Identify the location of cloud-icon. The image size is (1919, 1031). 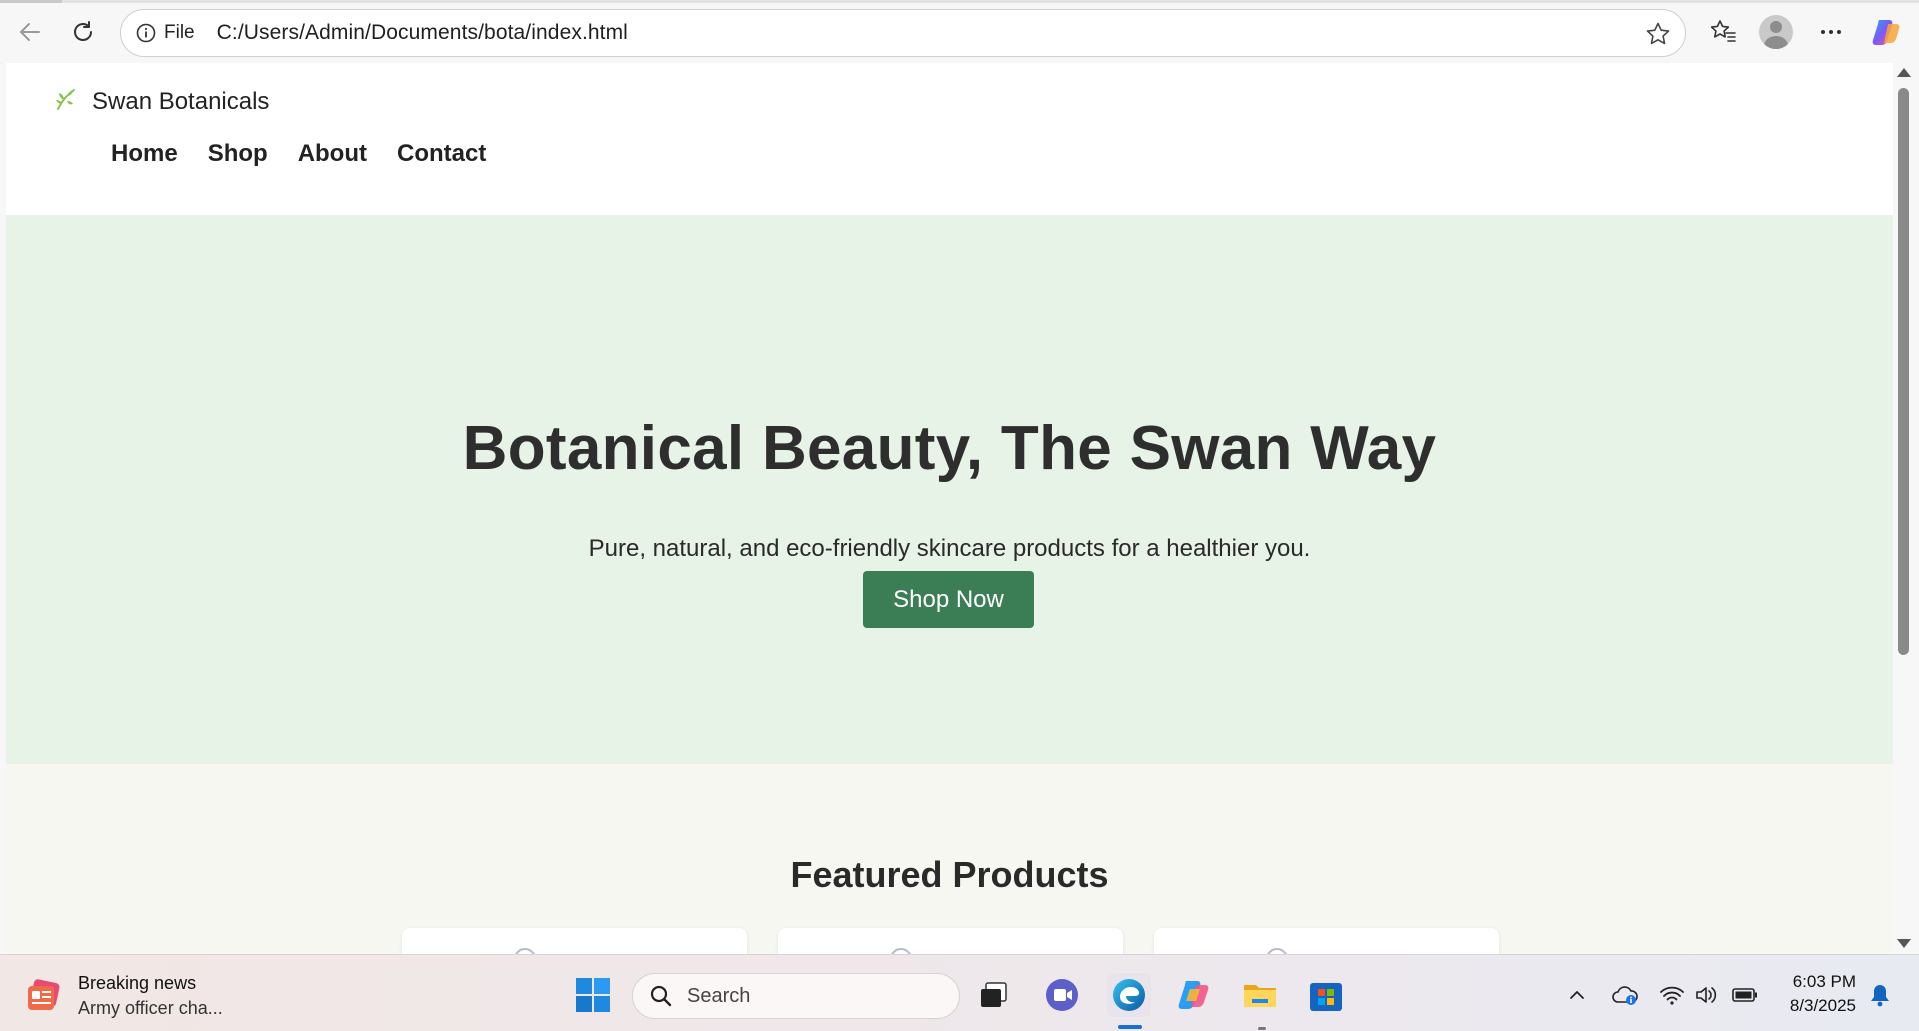
(1625, 995).